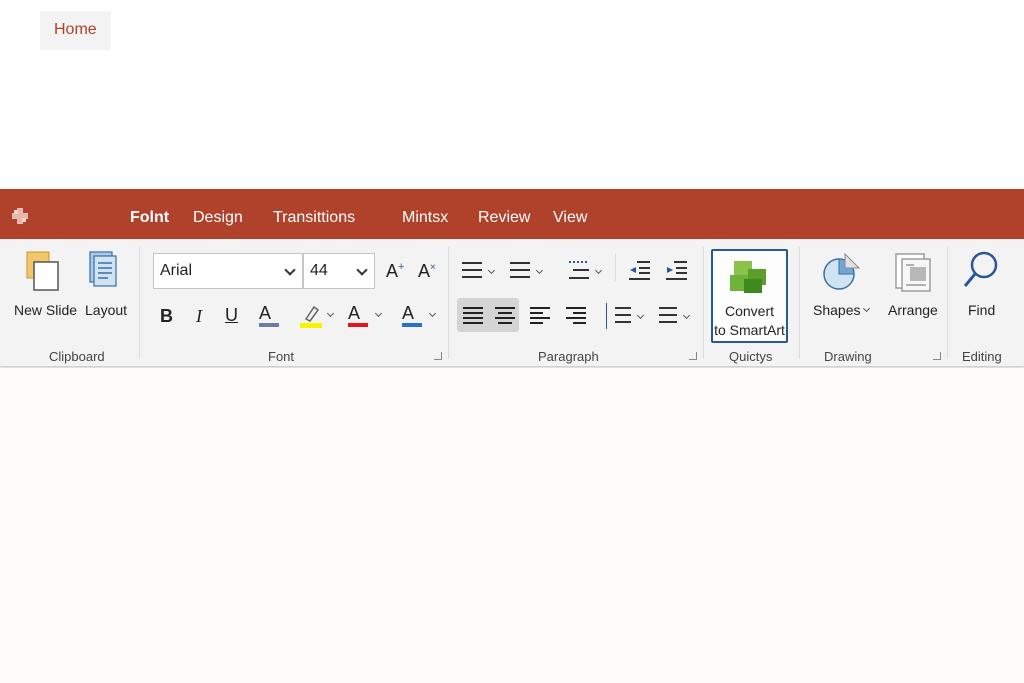 The image size is (1024, 683). I want to click on convert-label-line2: to SmartArt, so click(749, 330).